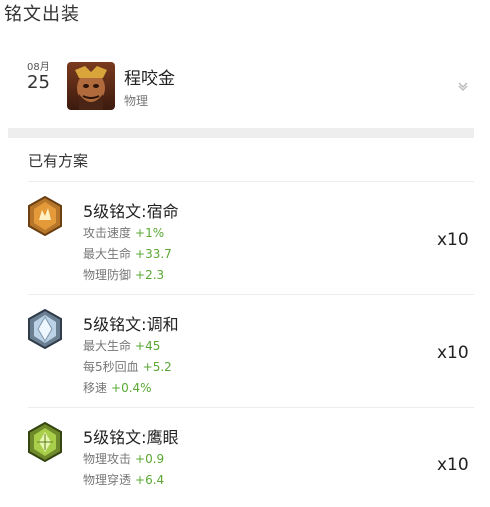 The width and height of the screenshot is (490, 507). Describe the element at coordinates (107, 480) in the screenshot. I see `stat-label: 物理穿透` at that location.